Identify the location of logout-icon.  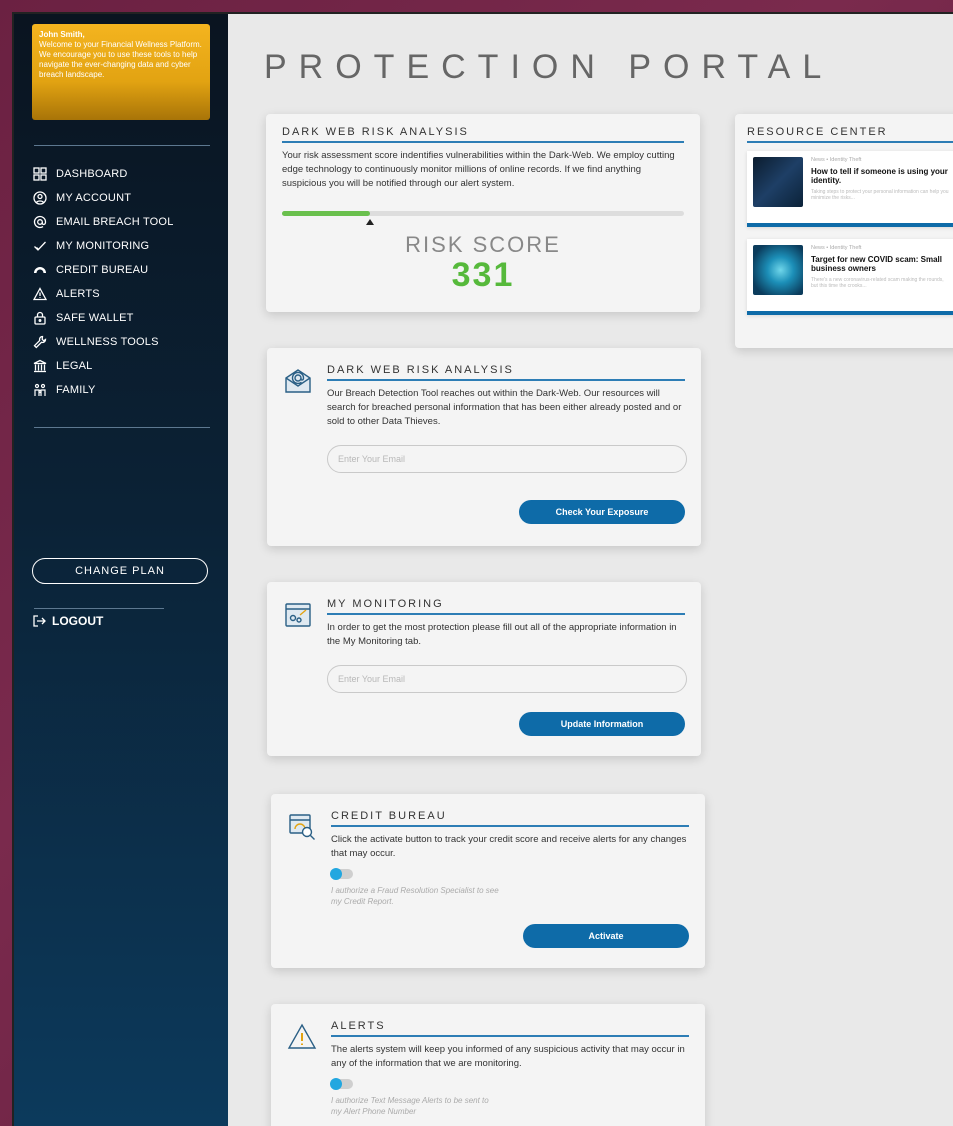
(39, 621).